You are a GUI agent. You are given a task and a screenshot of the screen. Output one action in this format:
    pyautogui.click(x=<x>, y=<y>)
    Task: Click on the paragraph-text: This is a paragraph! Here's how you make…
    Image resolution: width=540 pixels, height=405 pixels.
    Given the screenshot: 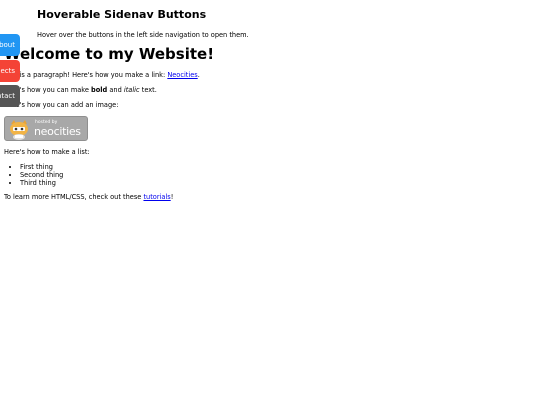 What is the action you would take?
    pyautogui.click(x=86, y=75)
    